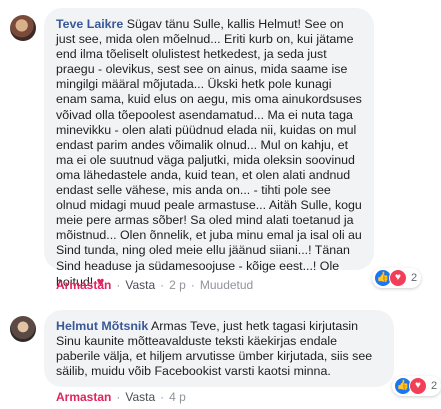  I want to click on comment-author: Helmut Mõtsnik, so click(102, 326).